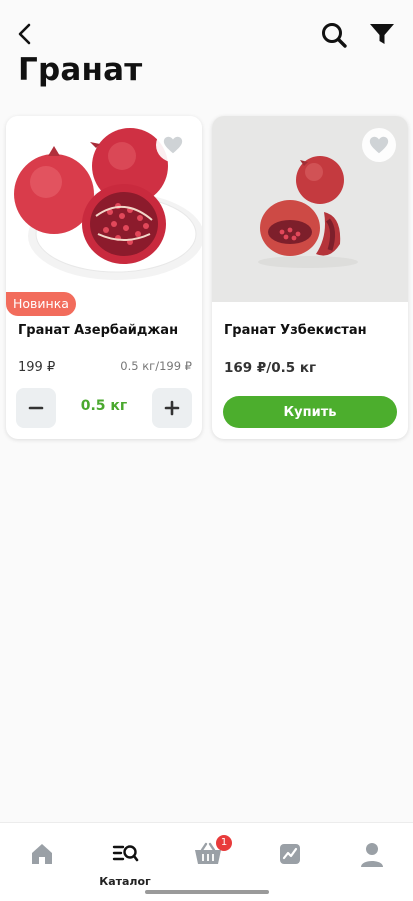 This screenshot has width=413, height=901. I want to click on plus-icon, so click(172, 408).